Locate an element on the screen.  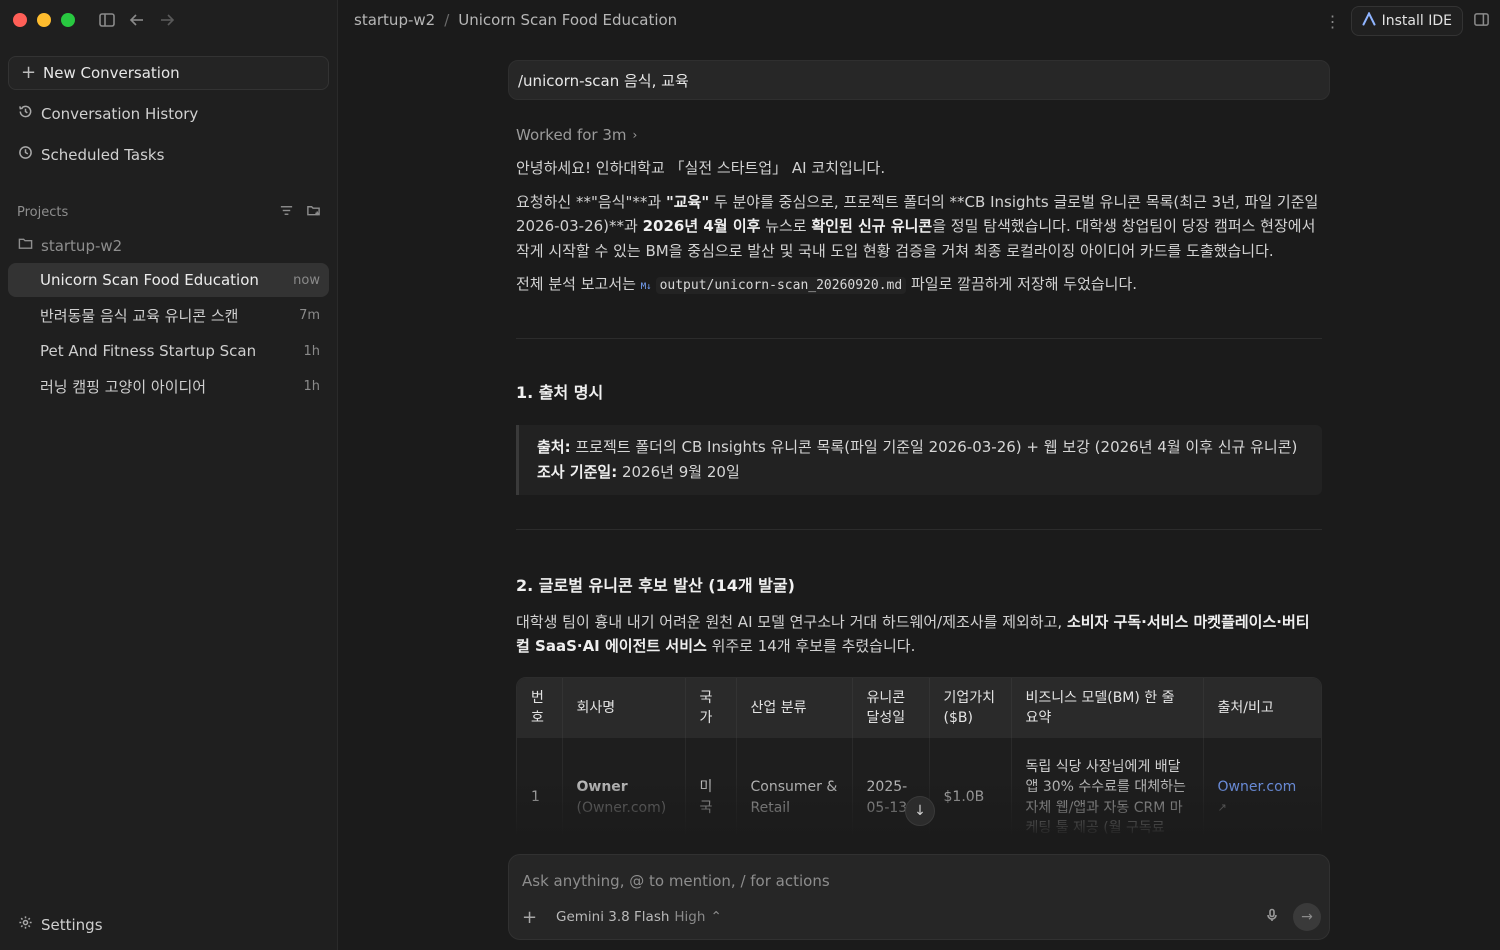
breadcrumb-project: startup-w2 is located at coordinates (394, 20).